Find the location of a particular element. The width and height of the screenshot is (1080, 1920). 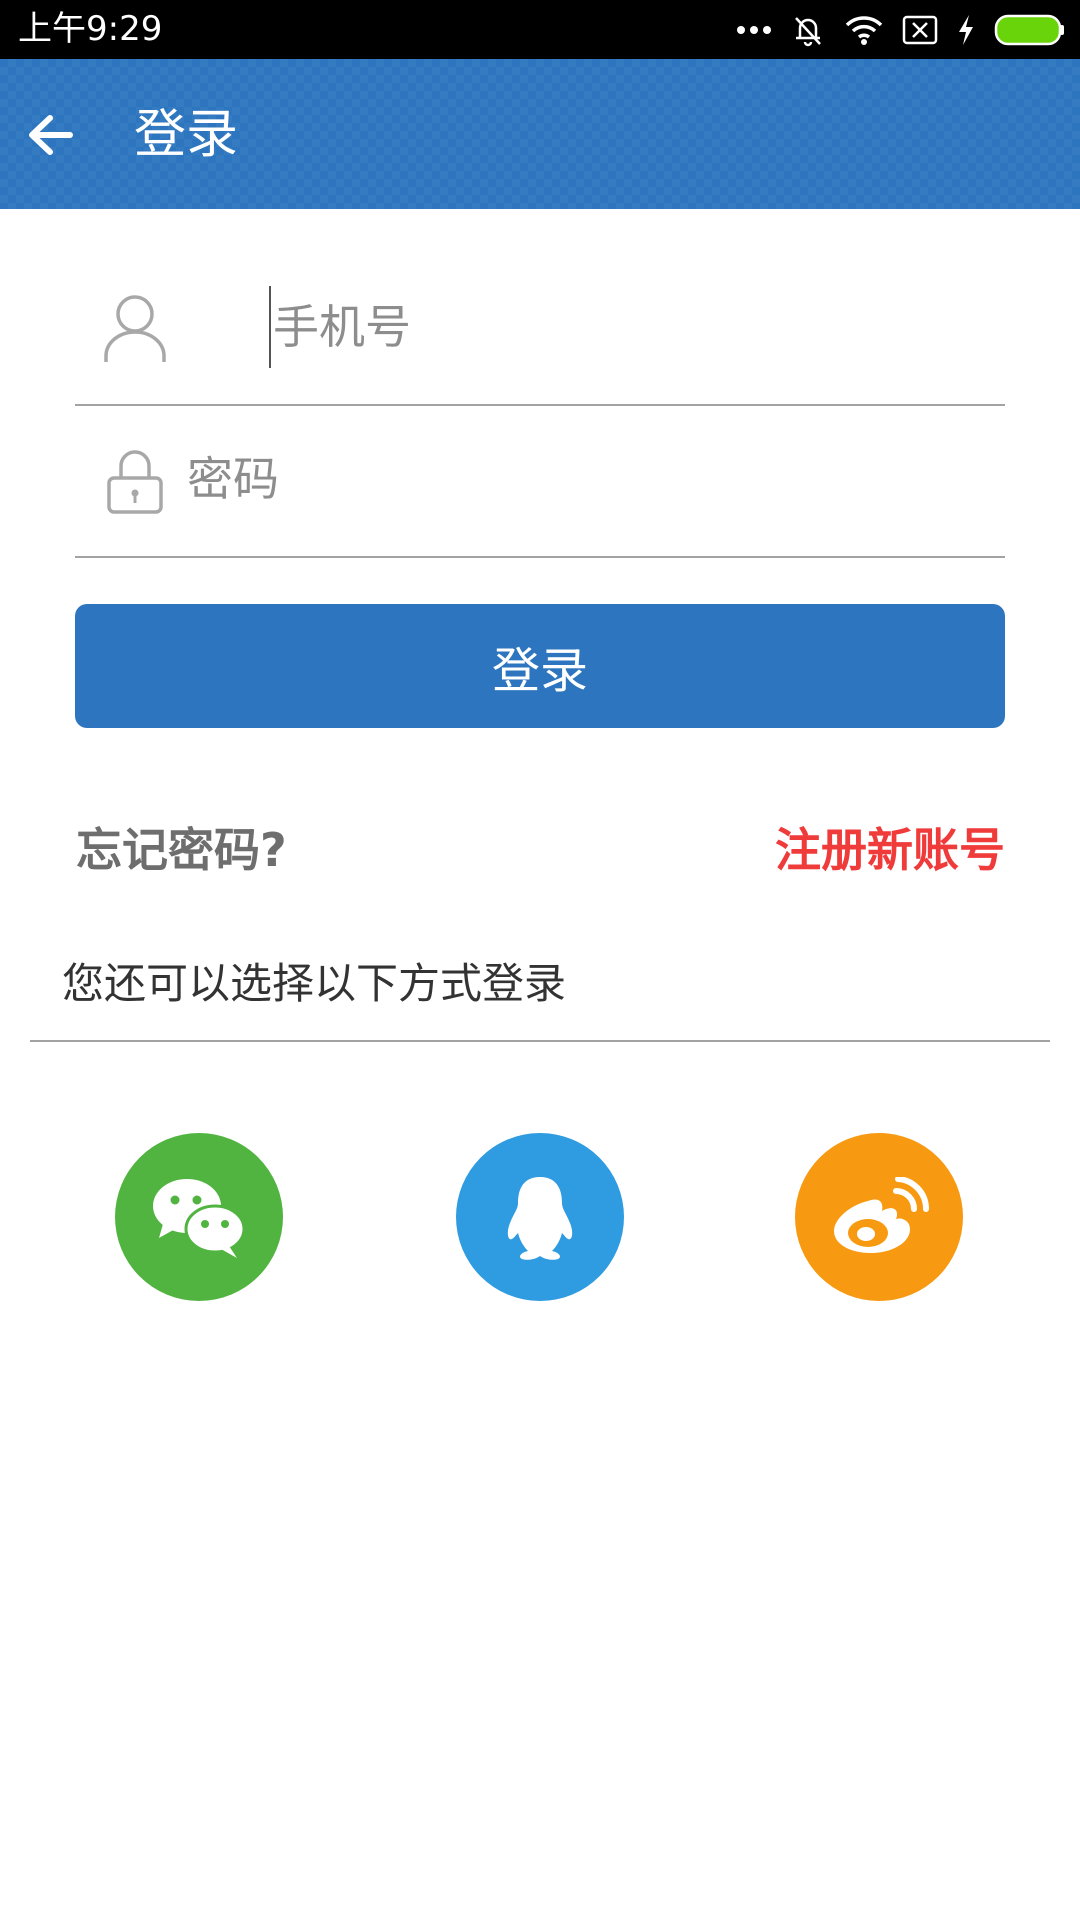

charging-icon is located at coordinates (966, 30).